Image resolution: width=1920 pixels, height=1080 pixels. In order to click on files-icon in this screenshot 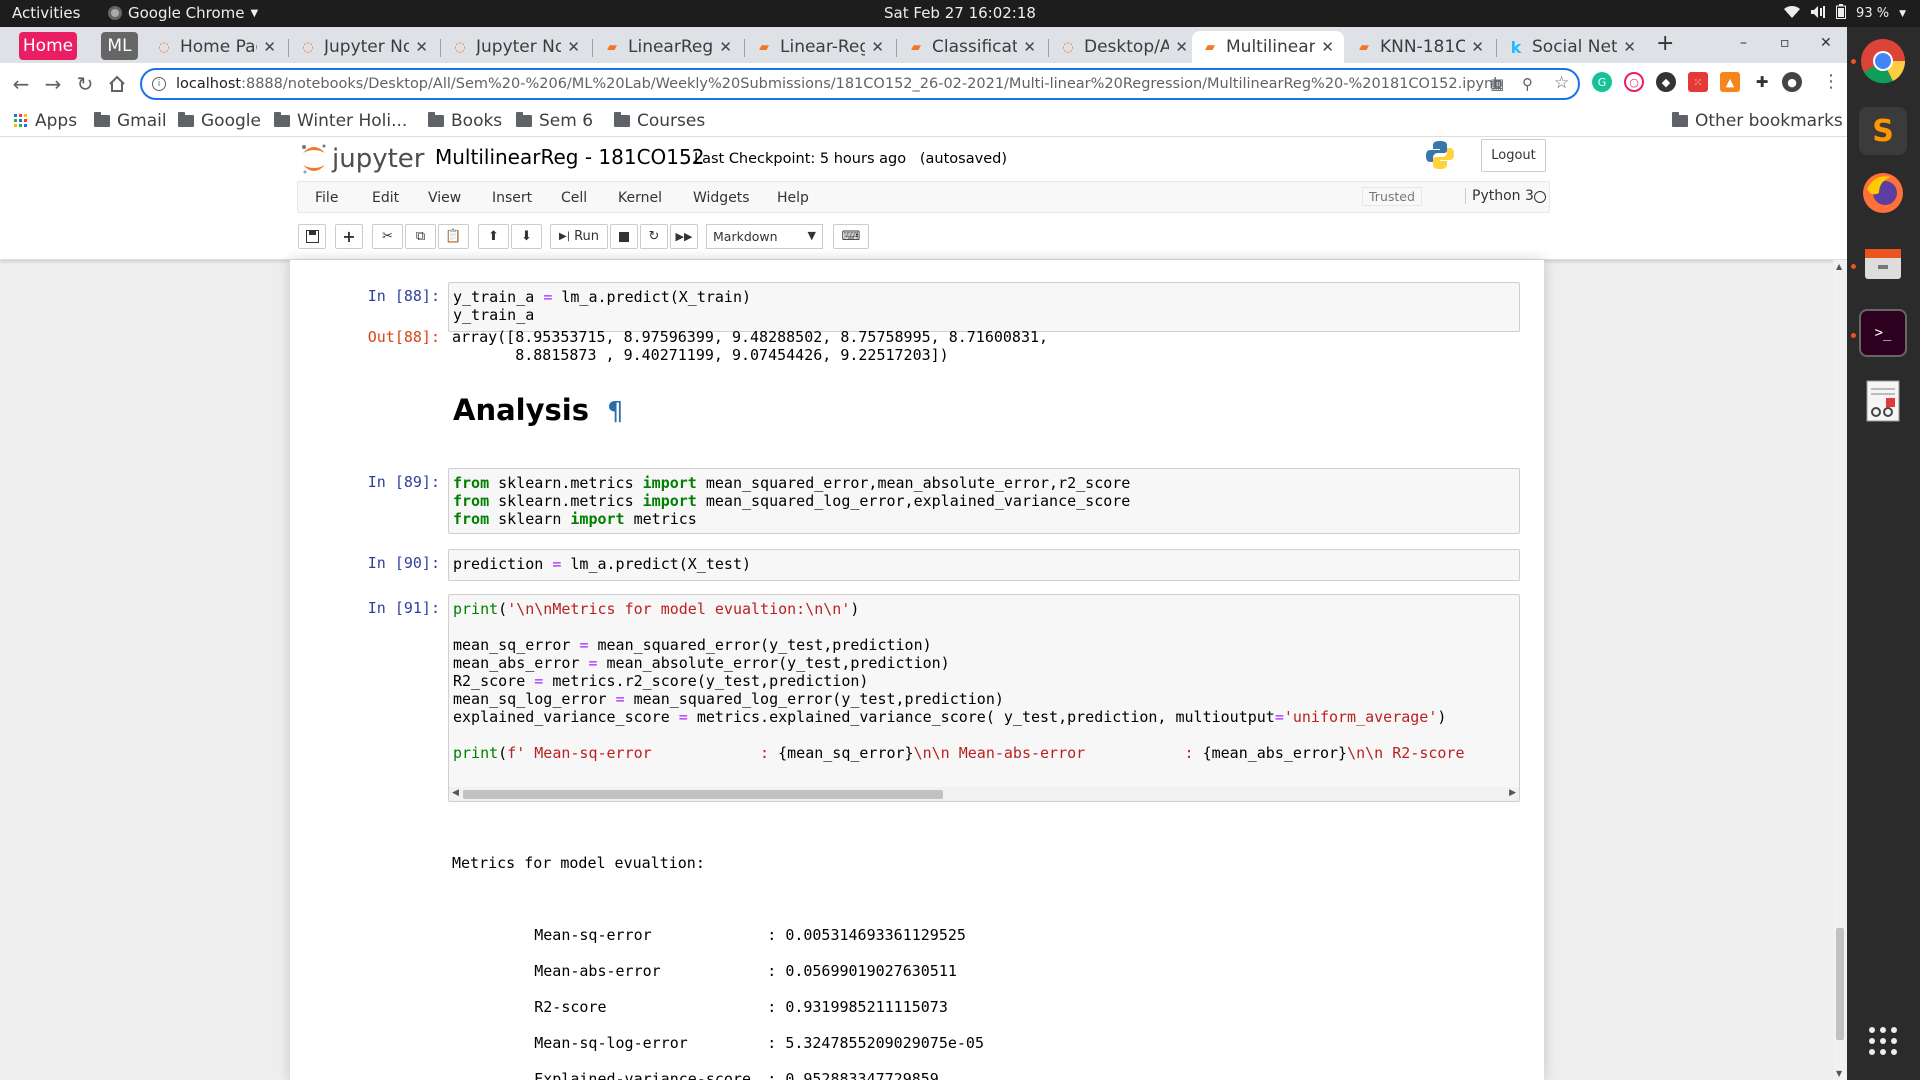, I will do `click(1883, 263)`.